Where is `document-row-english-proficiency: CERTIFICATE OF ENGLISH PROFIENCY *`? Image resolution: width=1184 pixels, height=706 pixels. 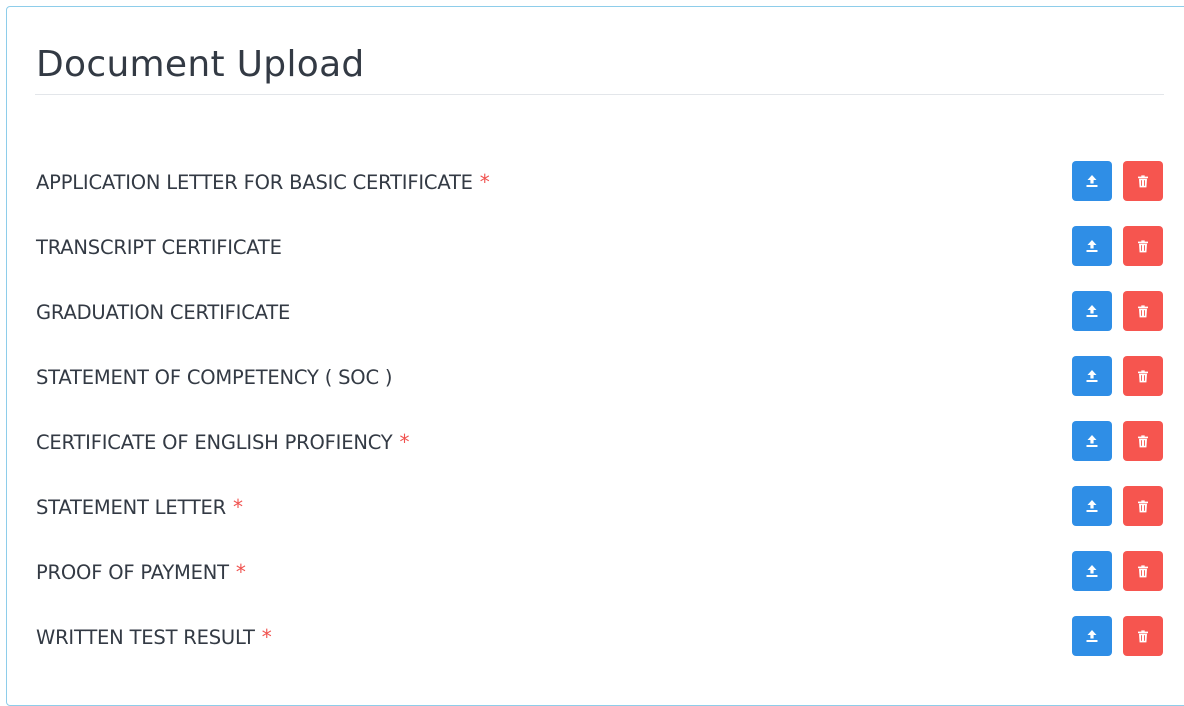
document-row-english-proficiency: CERTIFICATE OF ENGLISH PROFIENCY * is located at coordinates (599, 441).